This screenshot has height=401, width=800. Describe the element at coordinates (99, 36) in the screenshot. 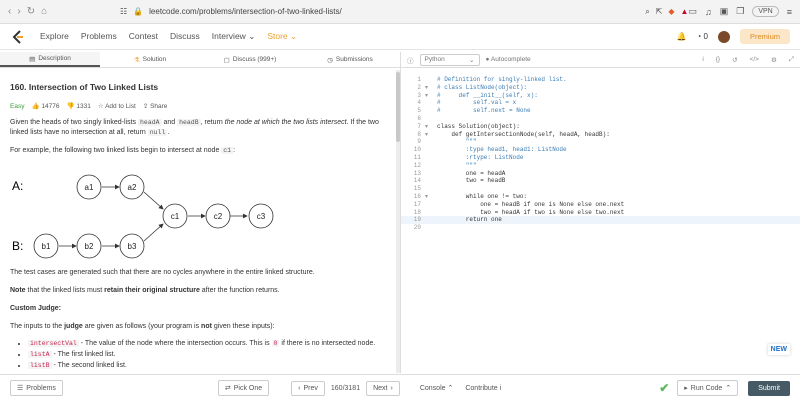

I see `nav-problems: Problems` at that location.